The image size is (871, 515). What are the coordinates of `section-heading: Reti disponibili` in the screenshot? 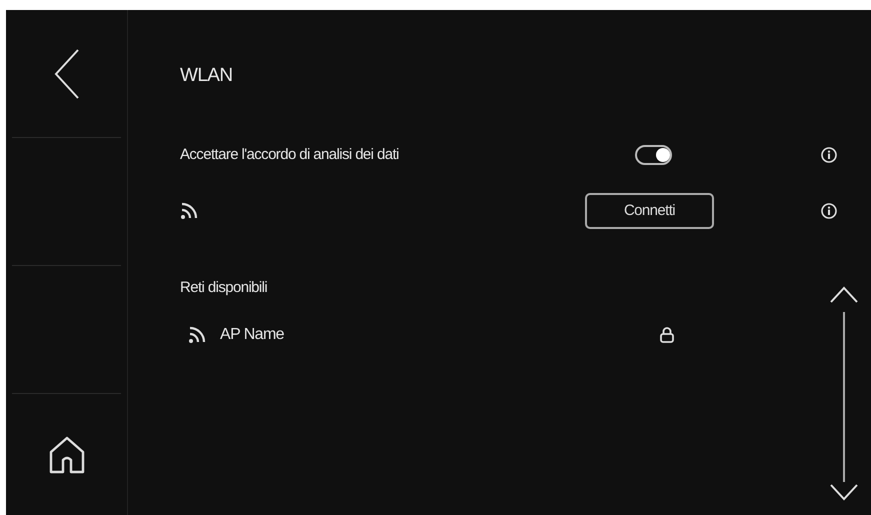 It's located at (224, 288).